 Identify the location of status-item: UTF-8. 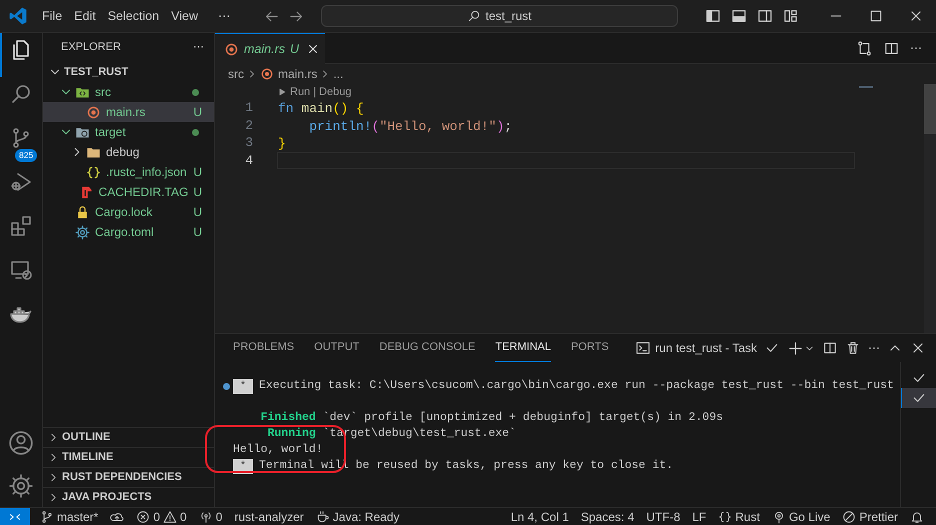
(663, 516).